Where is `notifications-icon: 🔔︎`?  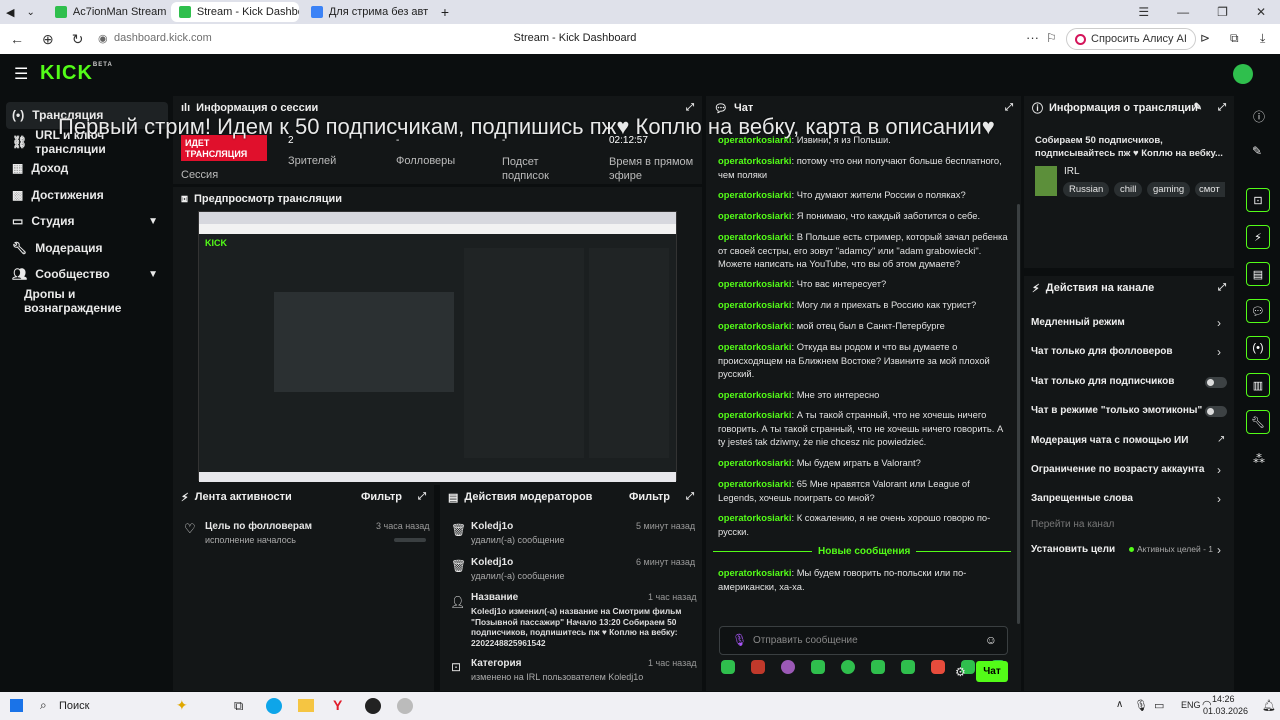 notifications-icon: 🔔︎ is located at coordinates (1269, 705).